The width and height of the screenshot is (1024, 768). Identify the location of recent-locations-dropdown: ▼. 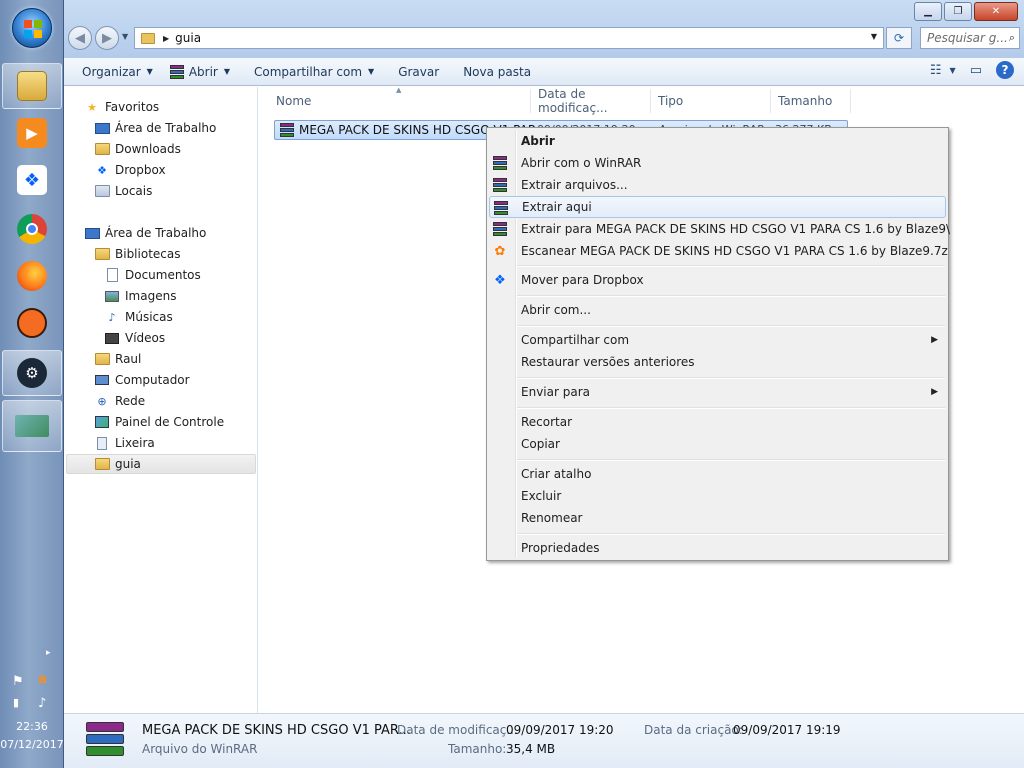
(125, 36).